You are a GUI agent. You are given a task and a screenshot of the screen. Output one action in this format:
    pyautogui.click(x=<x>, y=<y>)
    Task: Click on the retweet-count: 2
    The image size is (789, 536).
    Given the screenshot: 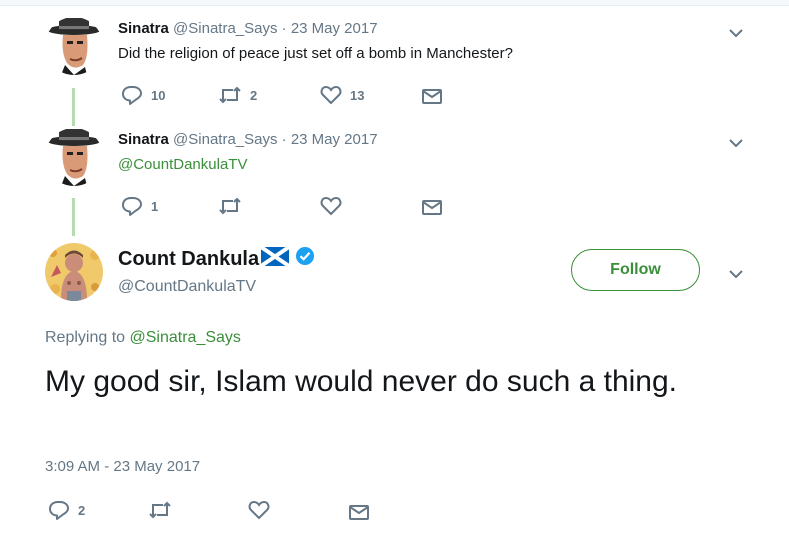 What is the action you would take?
    pyautogui.click(x=254, y=95)
    